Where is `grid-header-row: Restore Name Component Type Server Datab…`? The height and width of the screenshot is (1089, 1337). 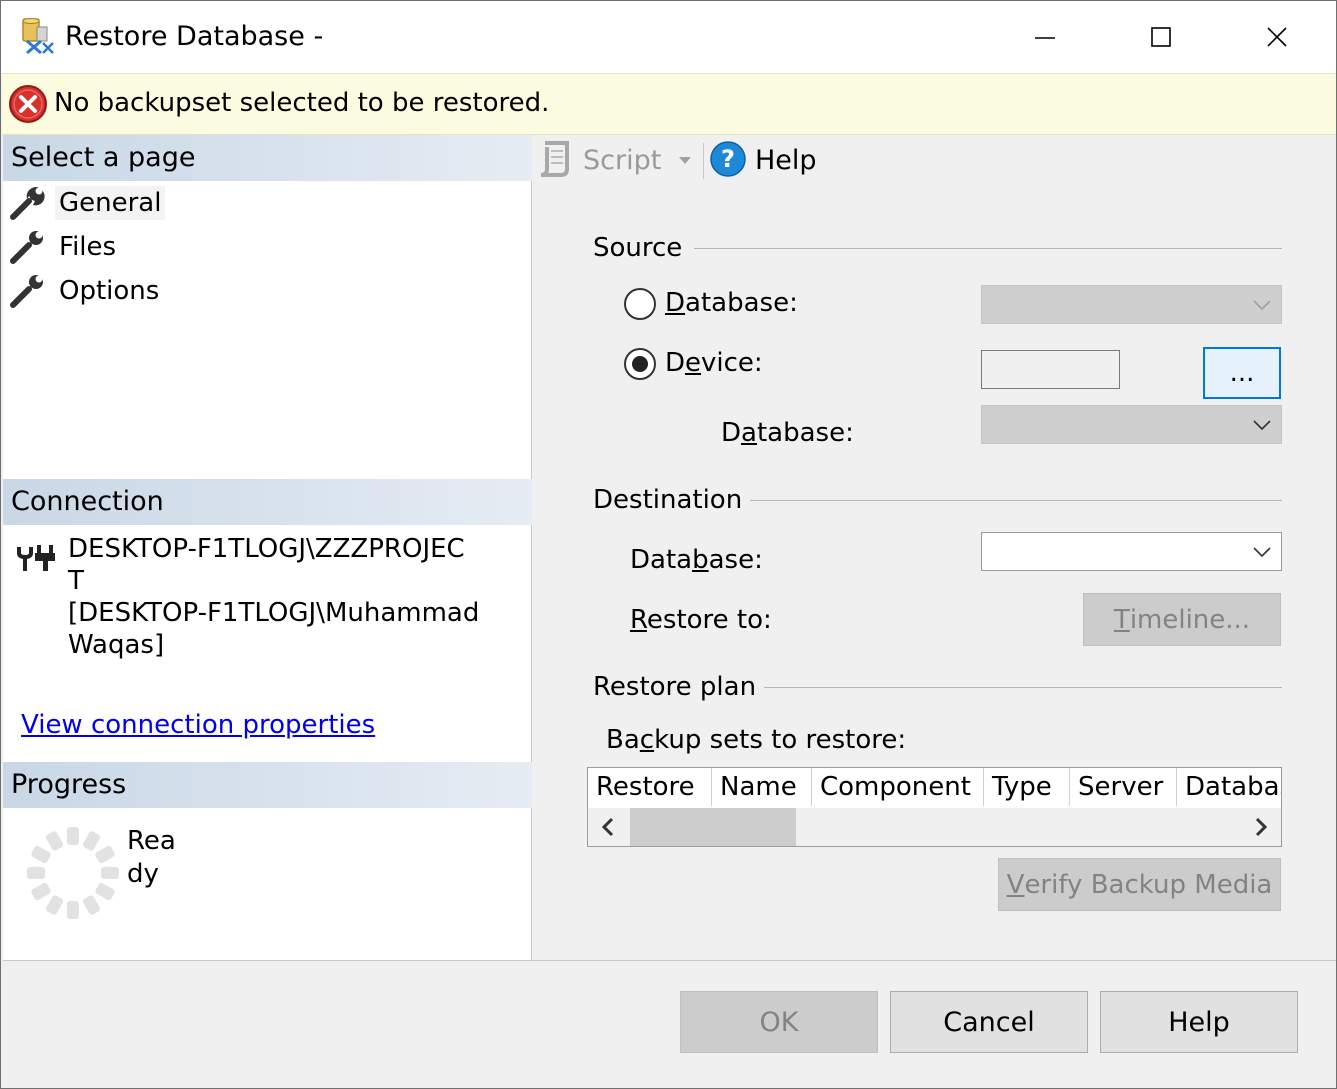 grid-header-row: Restore Name Component Type Server Datab… is located at coordinates (934, 787).